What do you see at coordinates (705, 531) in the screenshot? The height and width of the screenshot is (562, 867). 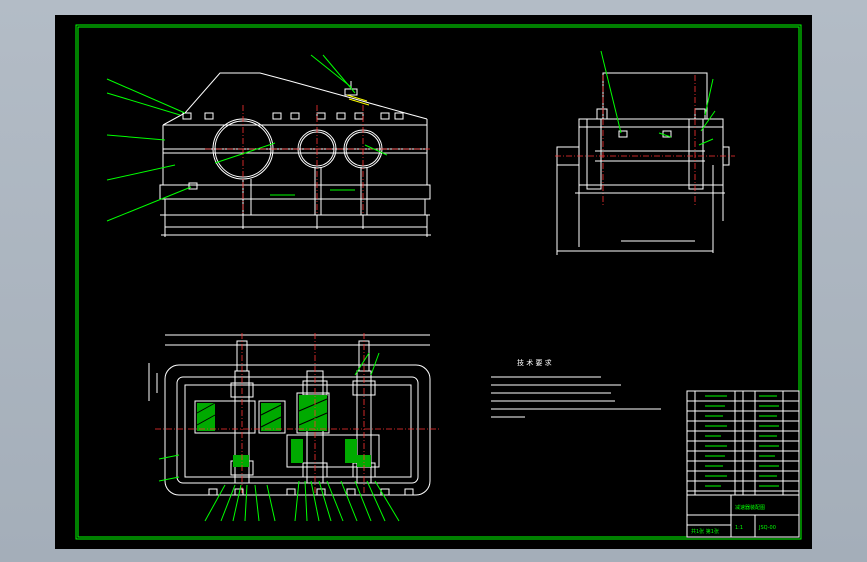 I see `title-block-sheet: 共1张 第1张` at bounding box center [705, 531].